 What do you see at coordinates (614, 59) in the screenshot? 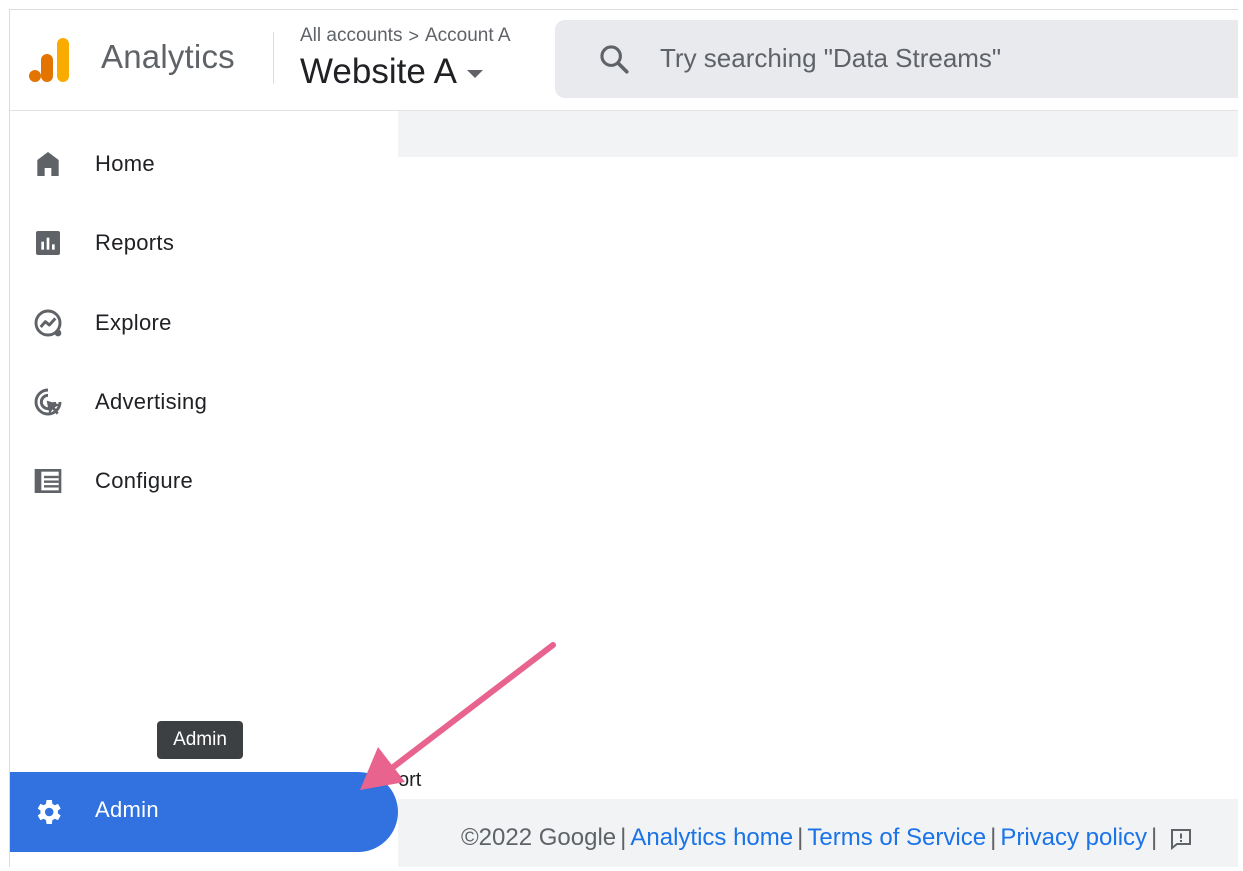
I see `search-icon` at bounding box center [614, 59].